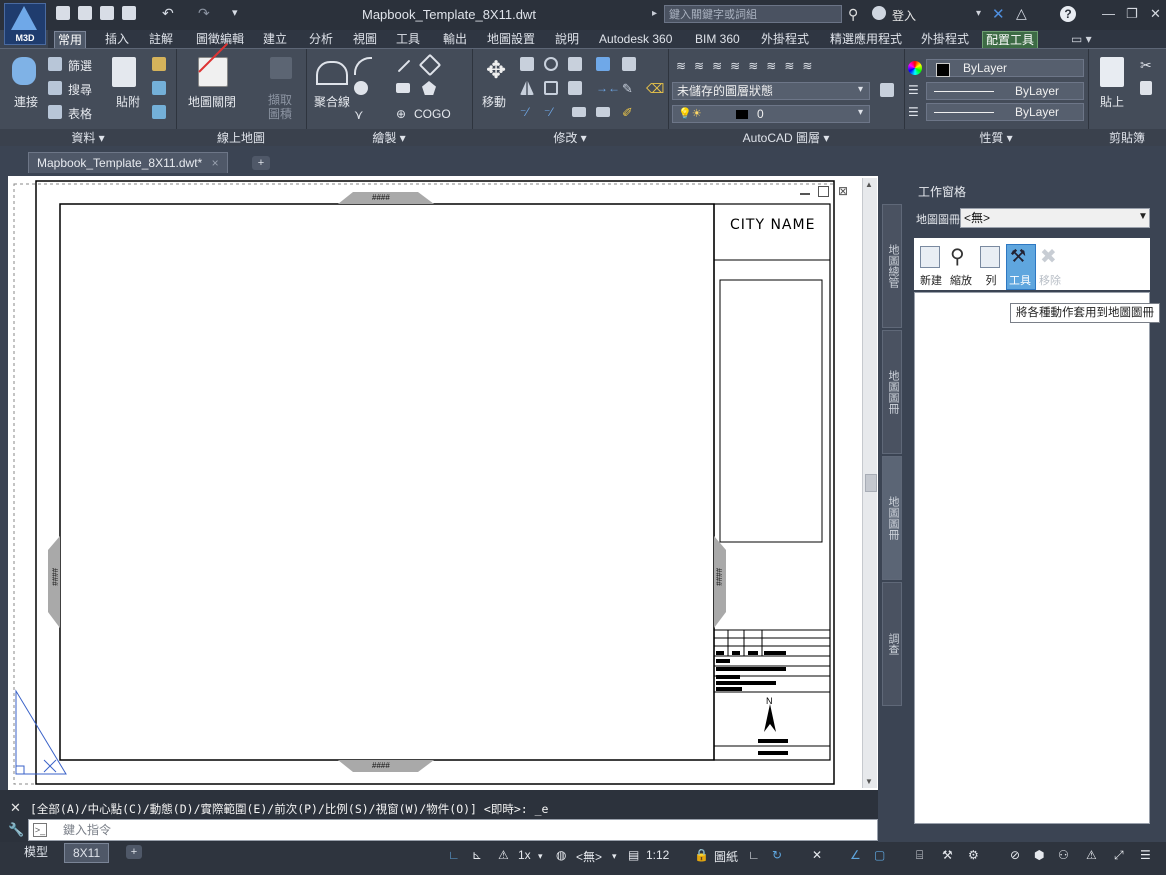 Image resolution: width=1166 pixels, height=875 pixels. Describe the element at coordinates (570, 138) in the screenshot. I see `panel-title-modify: 修改 ▾` at that location.